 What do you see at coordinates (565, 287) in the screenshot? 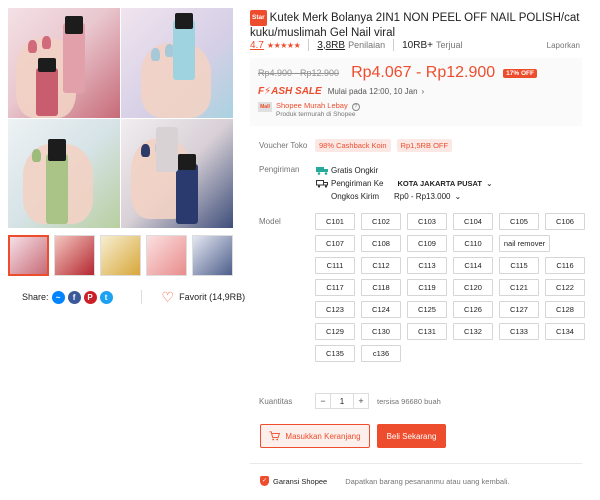
I see `model-option: C122` at bounding box center [565, 287].